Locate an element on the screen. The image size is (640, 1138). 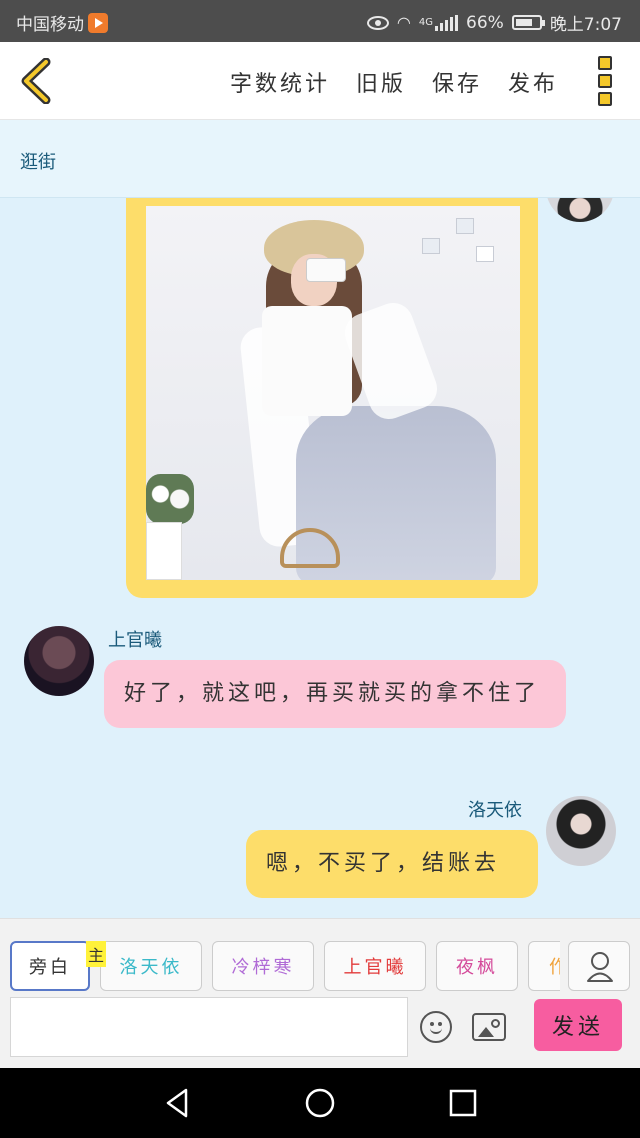
send-button: 发送 is located at coordinates (578, 1025).